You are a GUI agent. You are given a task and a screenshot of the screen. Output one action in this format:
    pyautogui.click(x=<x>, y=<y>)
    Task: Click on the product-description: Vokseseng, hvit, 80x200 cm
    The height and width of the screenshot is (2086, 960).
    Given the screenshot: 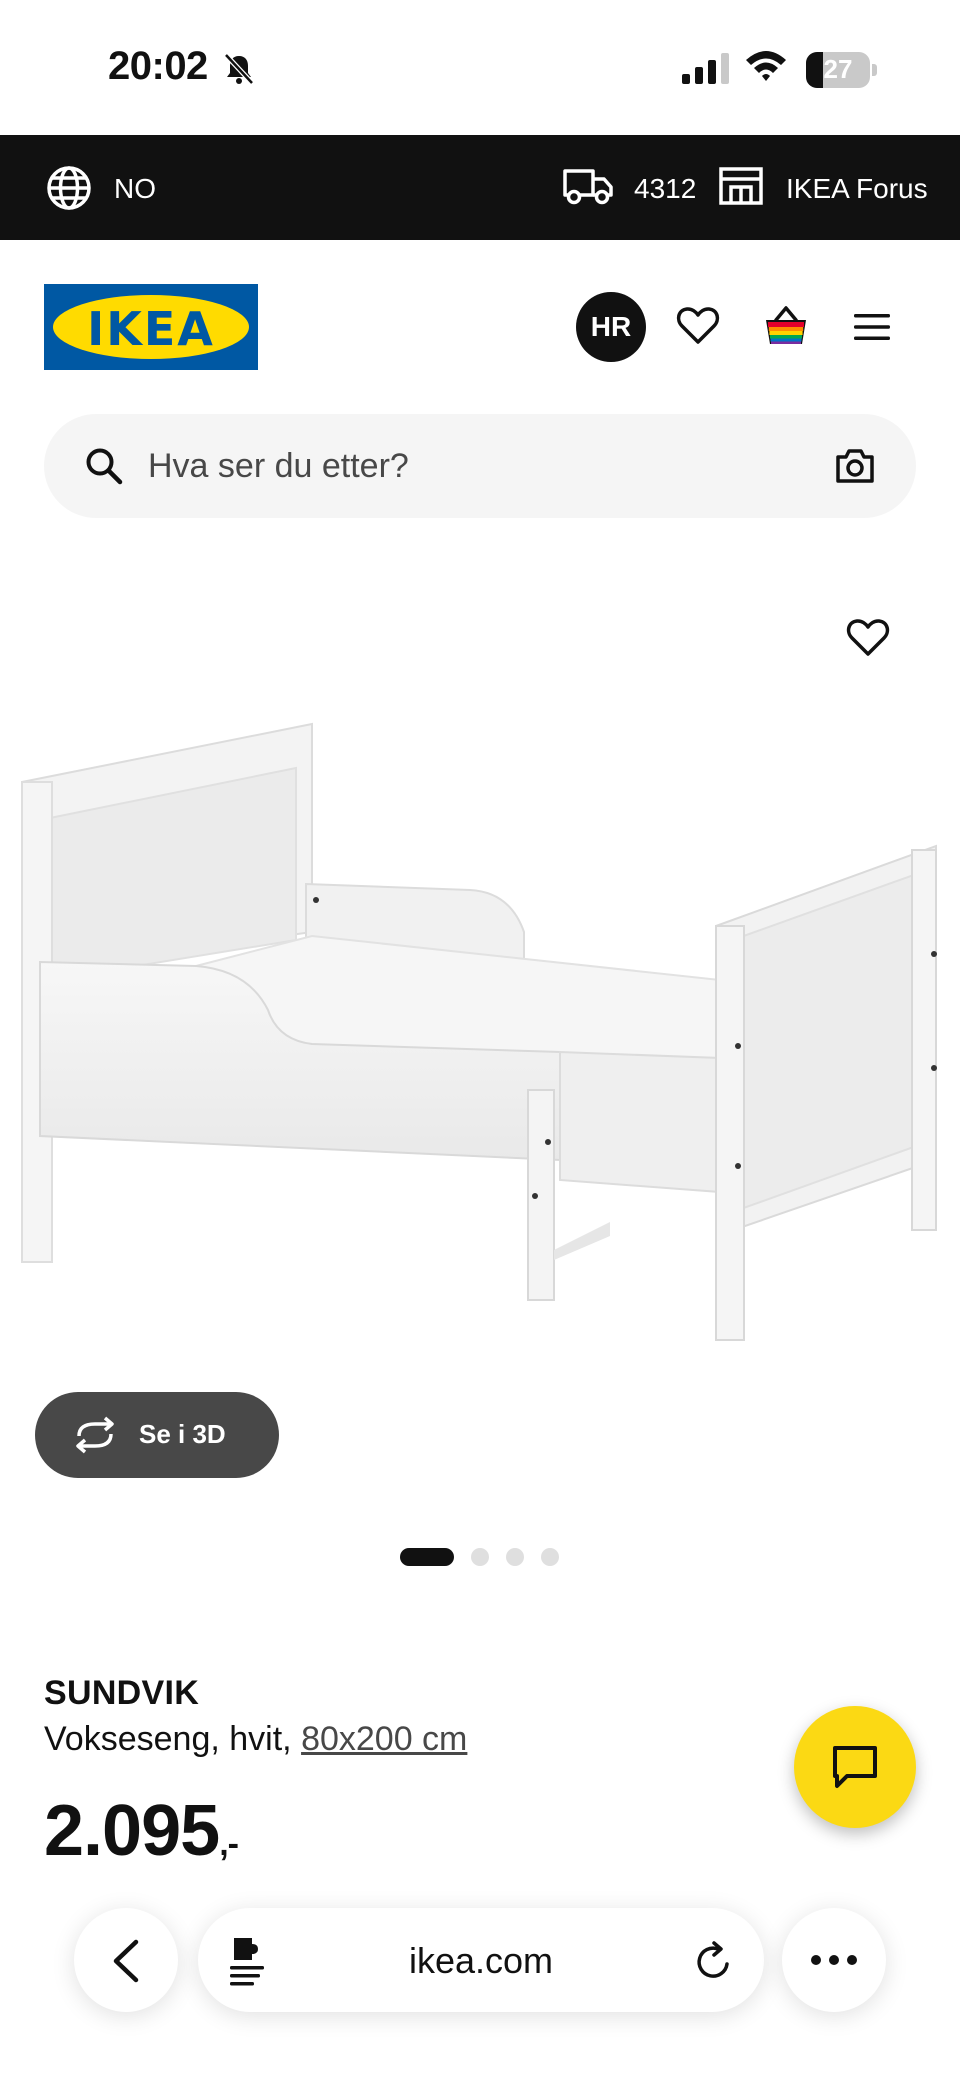 What is the action you would take?
    pyautogui.click(x=255, y=1739)
    